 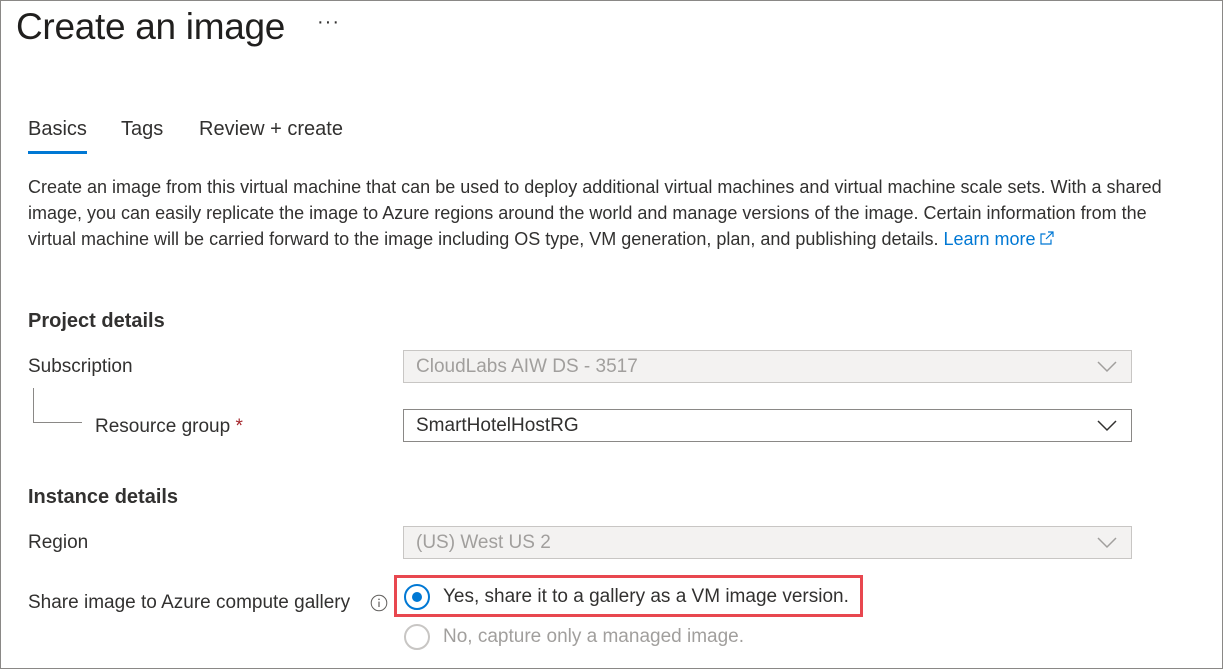 I want to click on radio-button-unchecked, so click(x=417, y=637).